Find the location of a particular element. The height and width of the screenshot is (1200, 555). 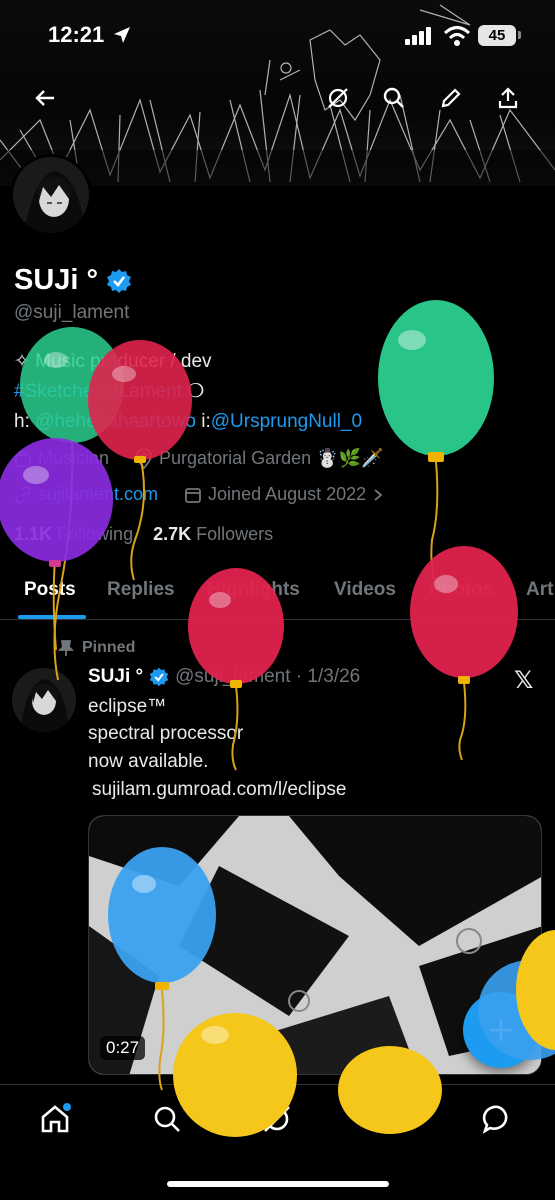

nav-search-button is located at coordinates (167, 1119).